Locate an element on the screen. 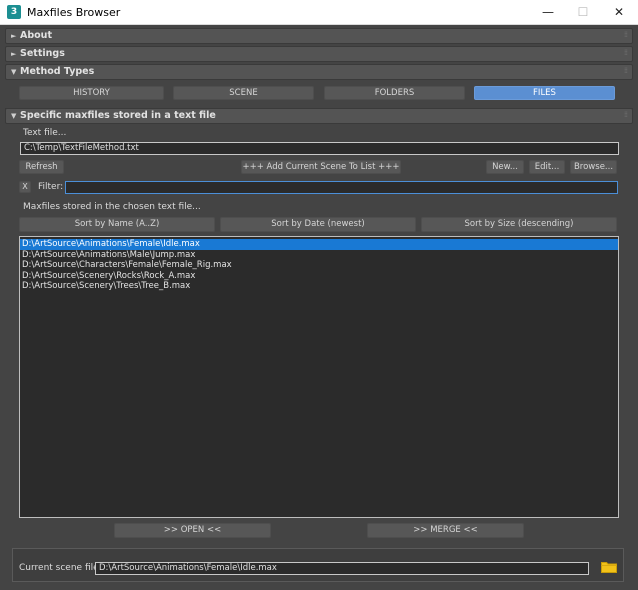 The width and height of the screenshot is (638, 590). clear-filter-button: X is located at coordinates (25, 187).